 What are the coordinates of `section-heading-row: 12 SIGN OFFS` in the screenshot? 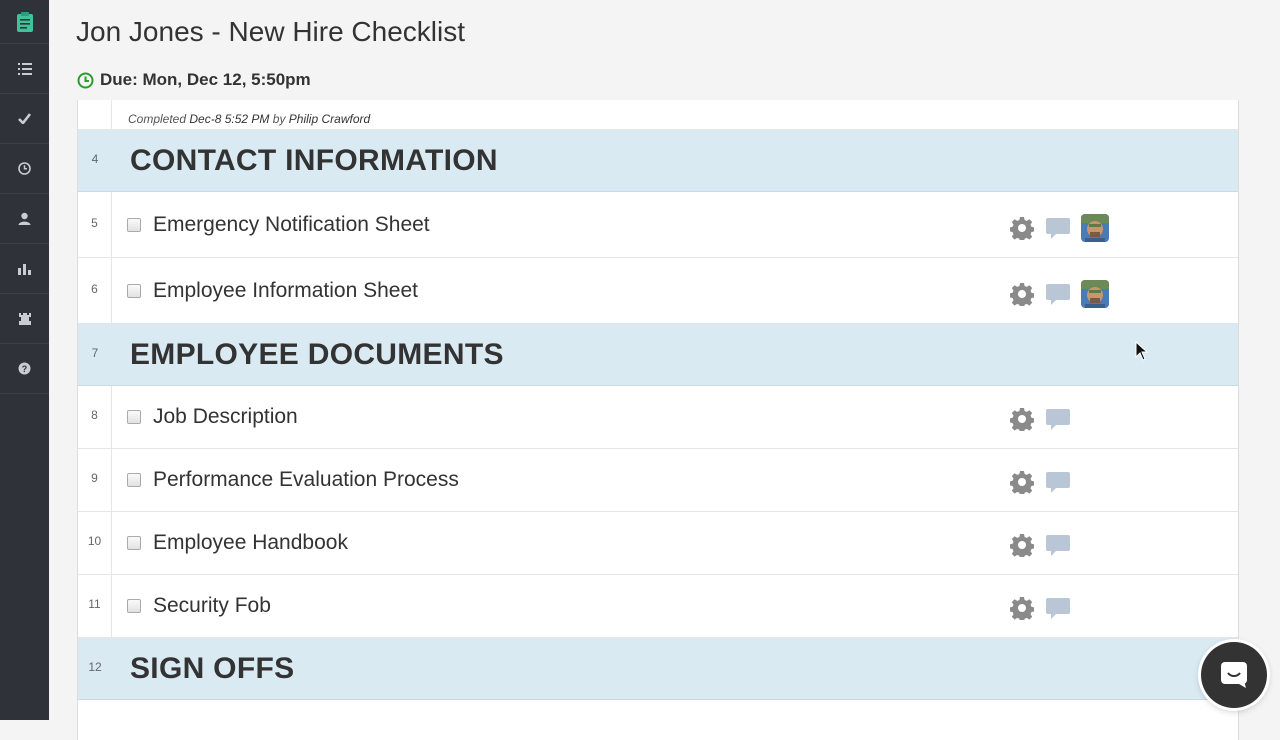 It's located at (658, 669).